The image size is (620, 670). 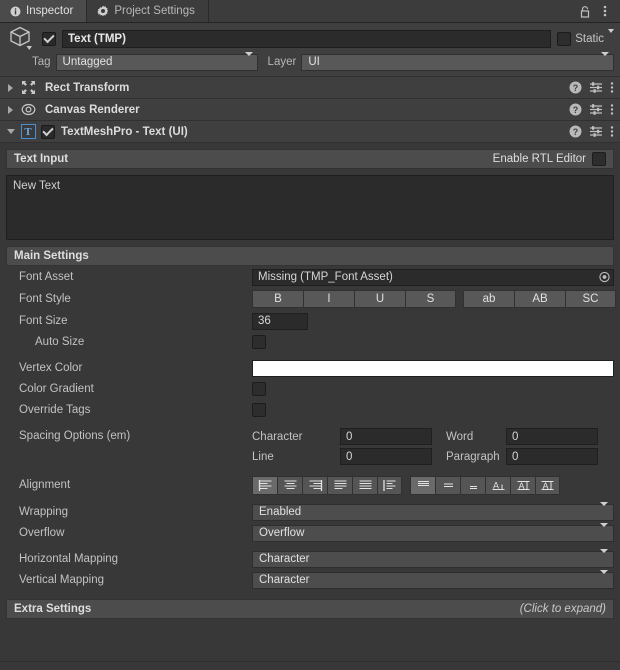 I want to click on font-size-value: 36, so click(x=264, y=321).